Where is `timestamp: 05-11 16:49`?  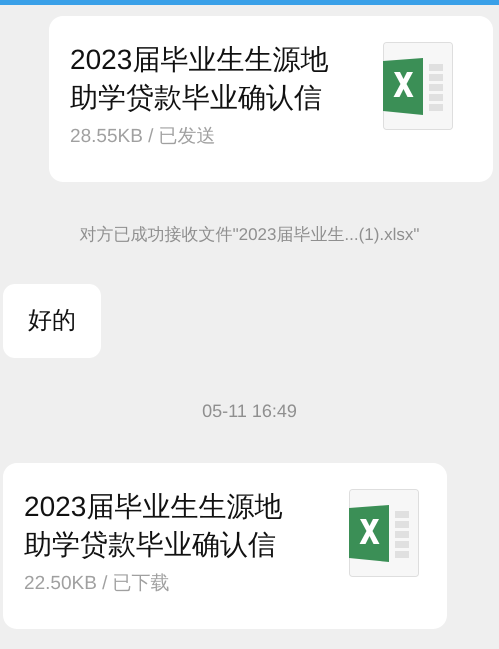
timestamp: 05-11 16:49 is located at coordinates (249, 411).